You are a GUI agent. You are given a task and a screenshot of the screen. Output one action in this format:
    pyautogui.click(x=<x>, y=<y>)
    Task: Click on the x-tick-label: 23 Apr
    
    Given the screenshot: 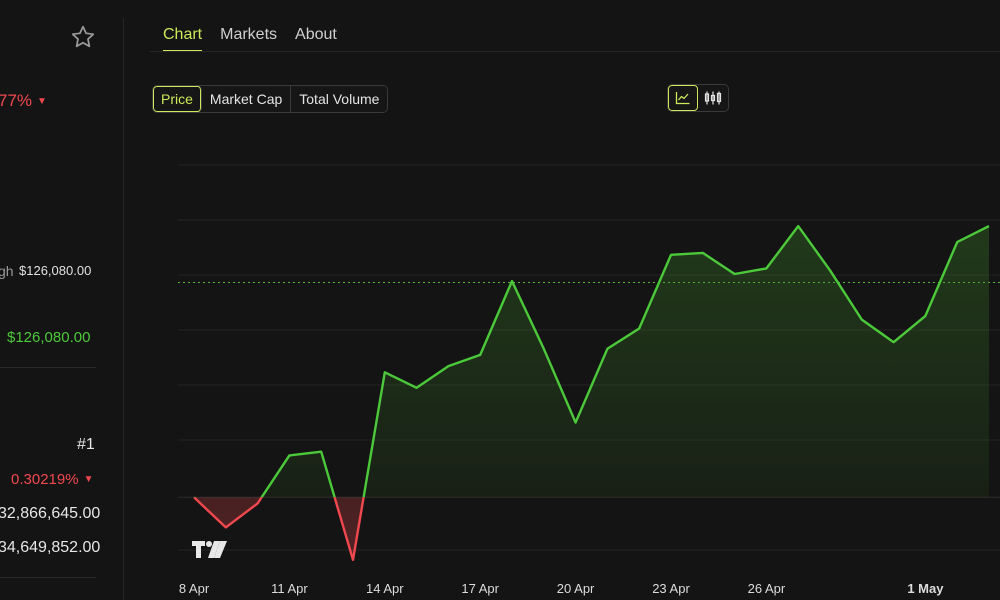 What is the action you would take?
    pyautogui.click(x=671, y=588)
    